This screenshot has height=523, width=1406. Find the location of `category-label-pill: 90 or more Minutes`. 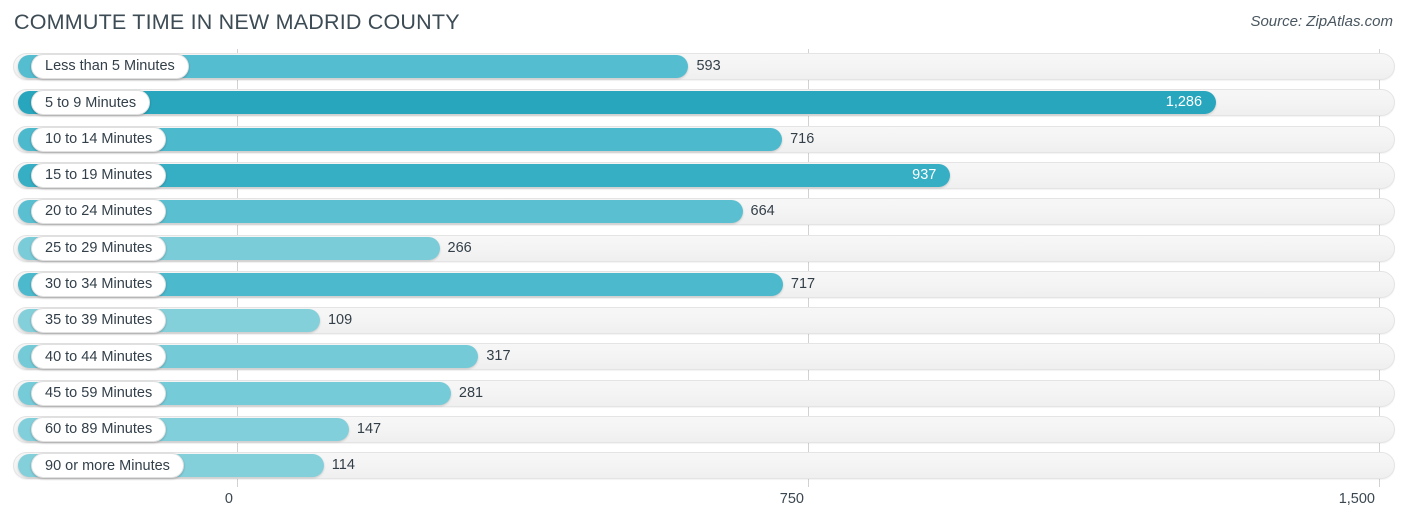

category-label-pill: 90 or more Minutes is located at coordinates (107, 466).